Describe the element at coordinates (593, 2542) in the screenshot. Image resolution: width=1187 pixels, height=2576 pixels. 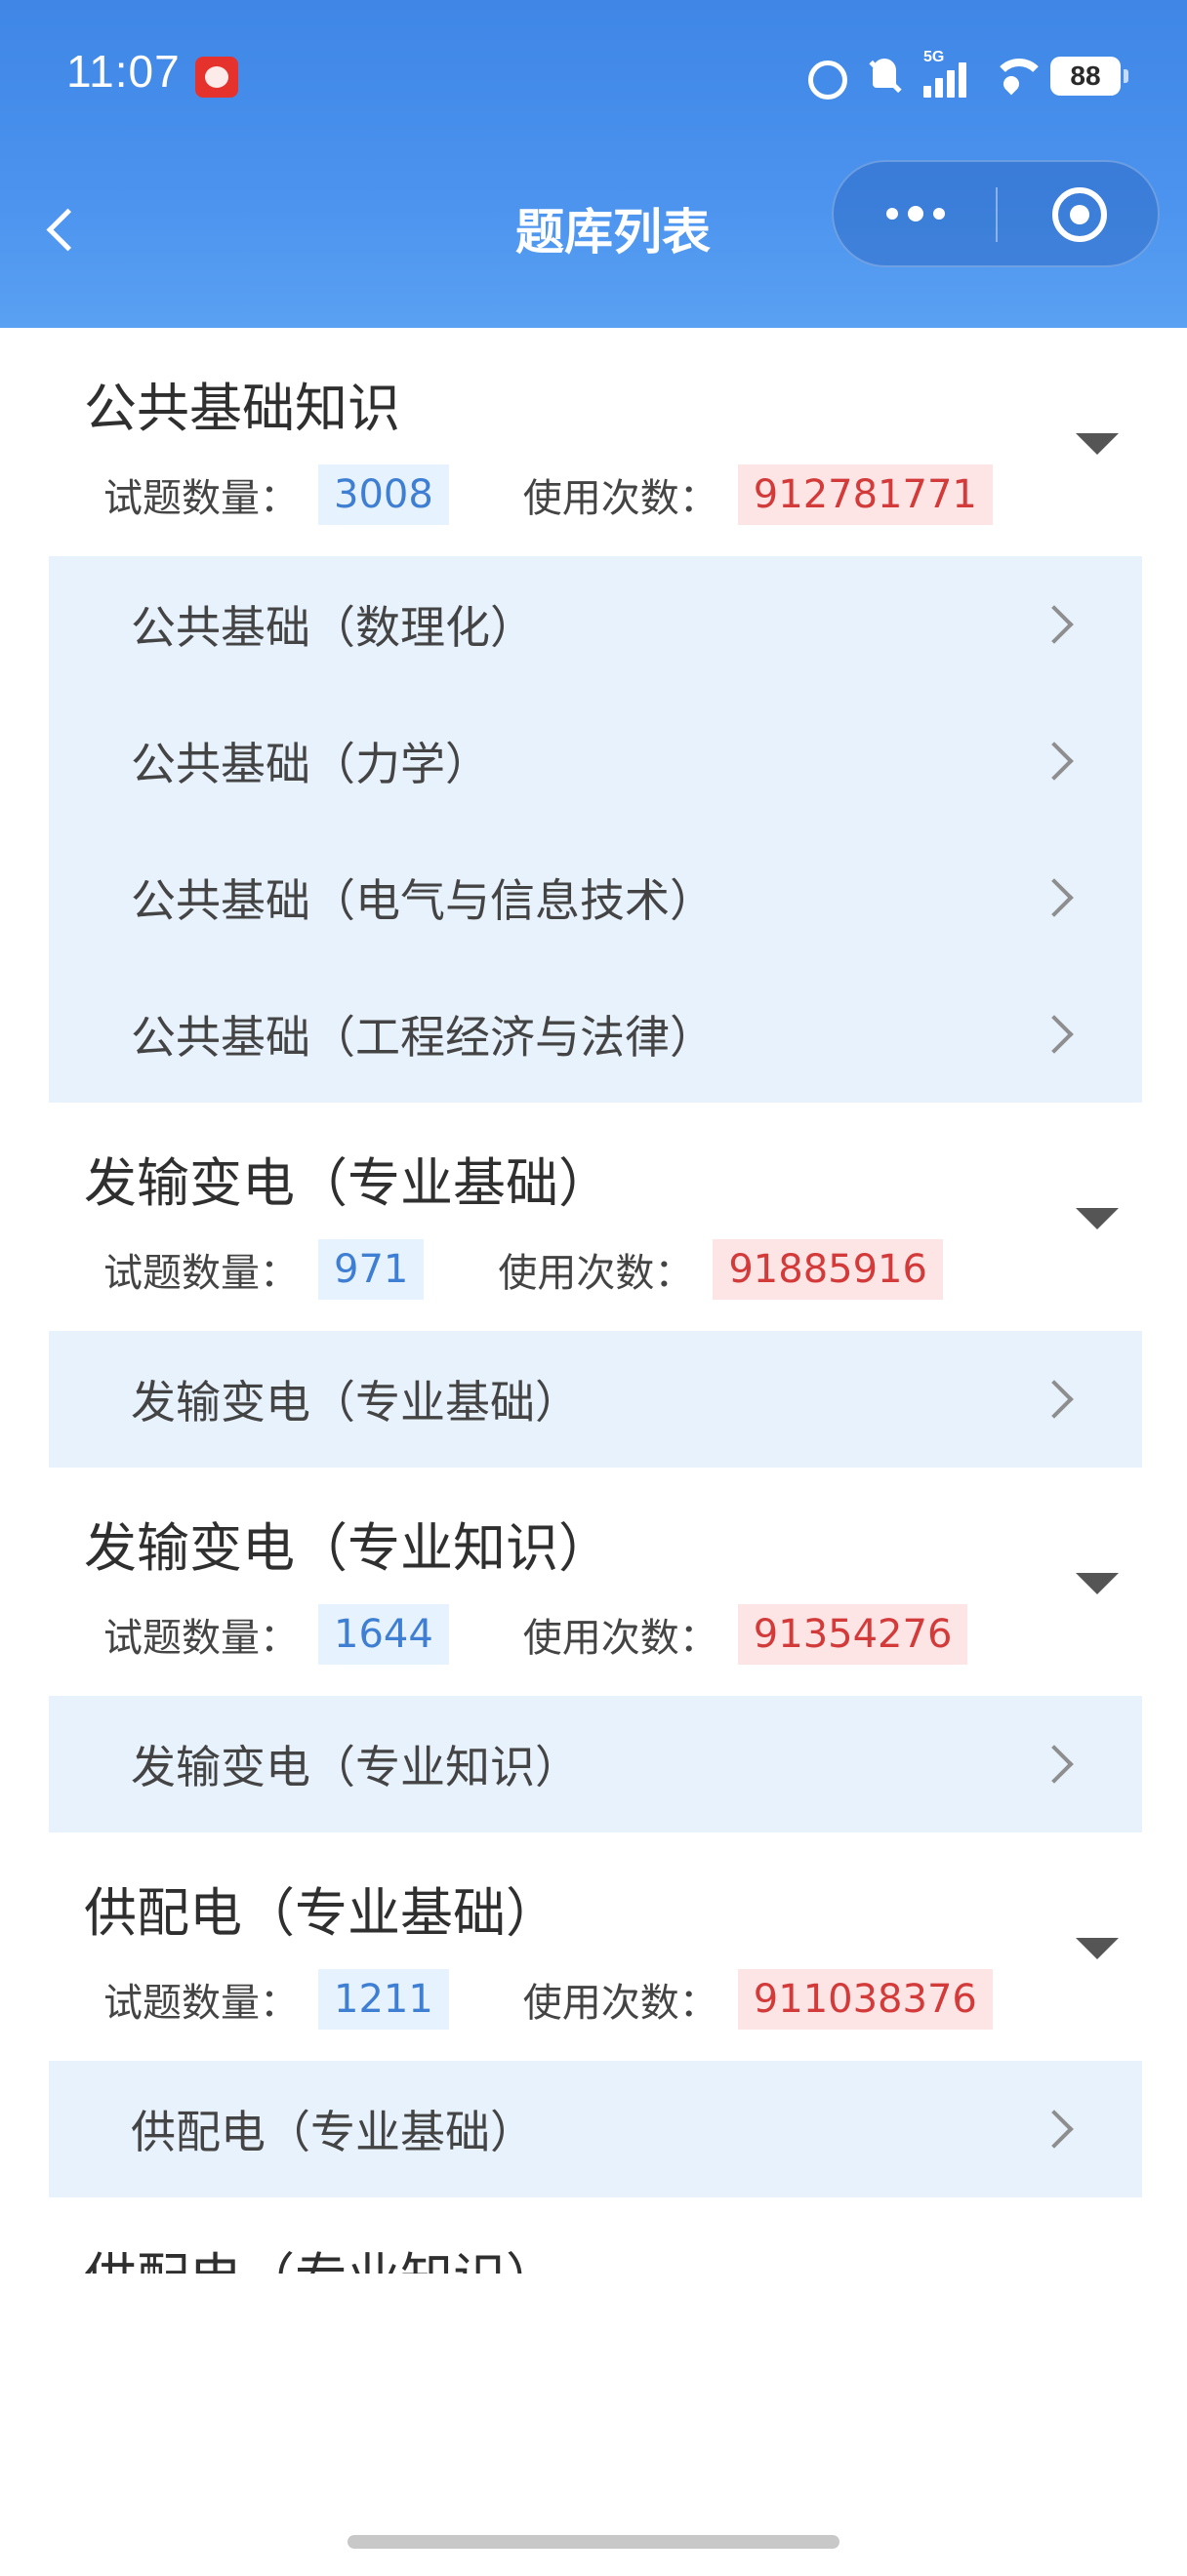
I see `home-indicator` at that location.